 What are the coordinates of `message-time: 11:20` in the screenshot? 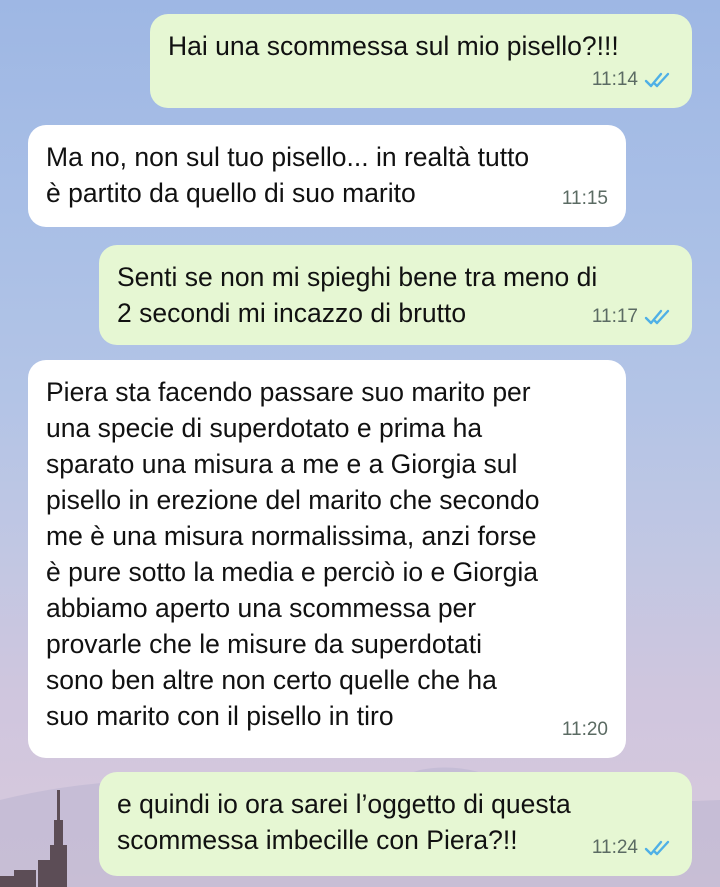 It's located at (584, 729).